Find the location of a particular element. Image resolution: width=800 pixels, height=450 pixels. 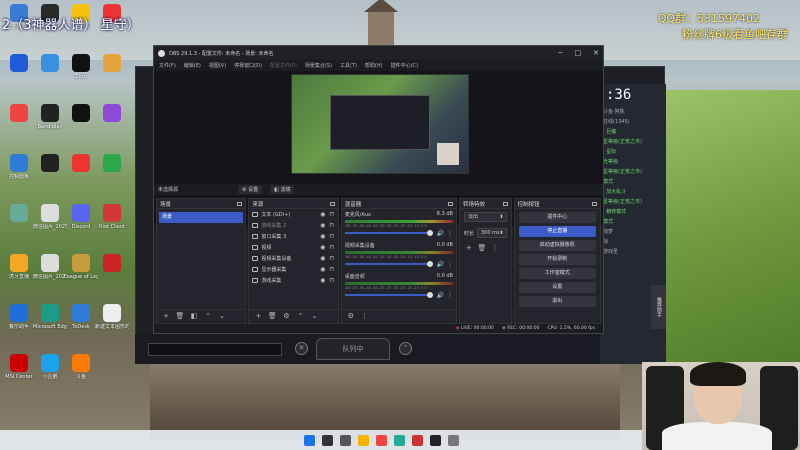

maximize-icon: □ is located at coordinates (578, 53).